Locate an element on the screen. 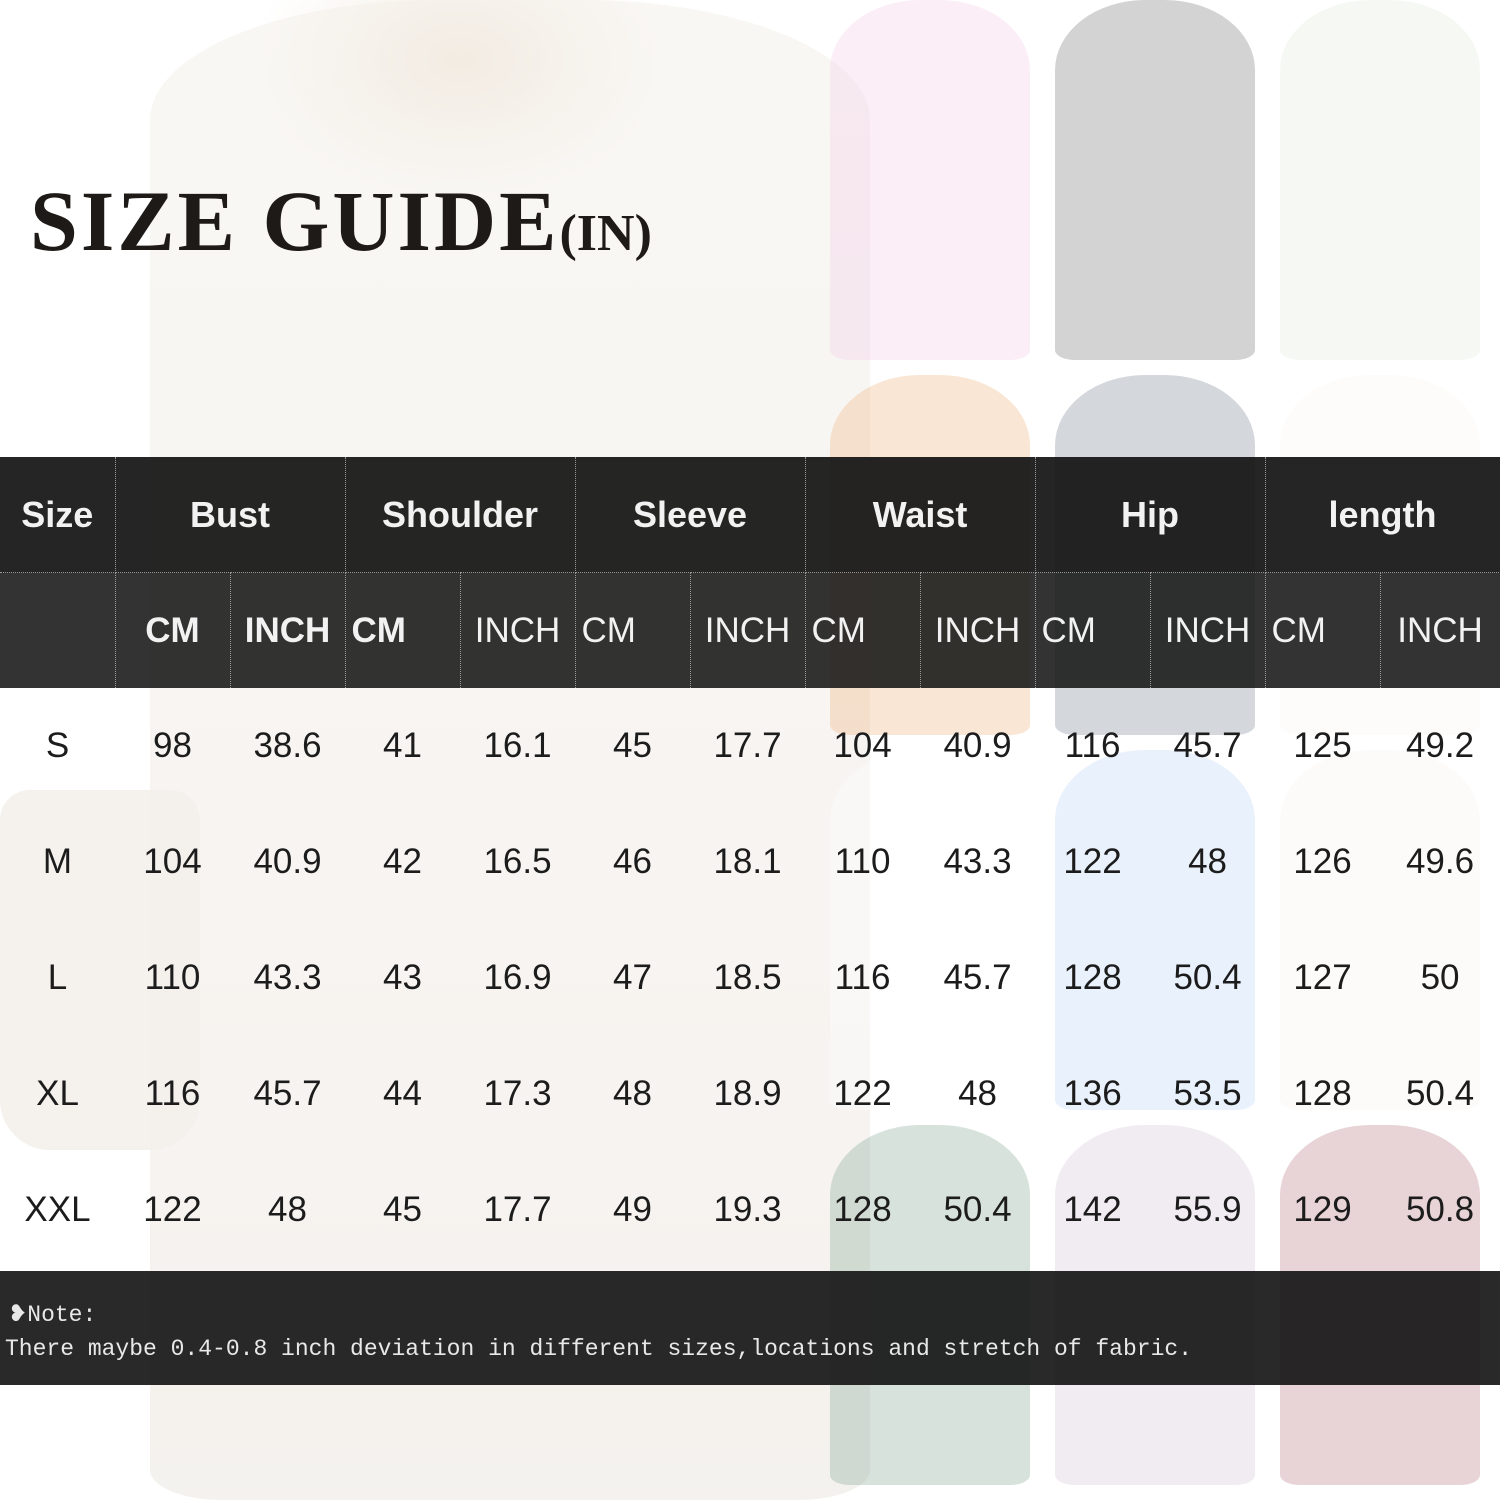 This screenshot has width=1500, height=1500. cell-hip-in: 50.4 is located at coordinates (1207, 977).